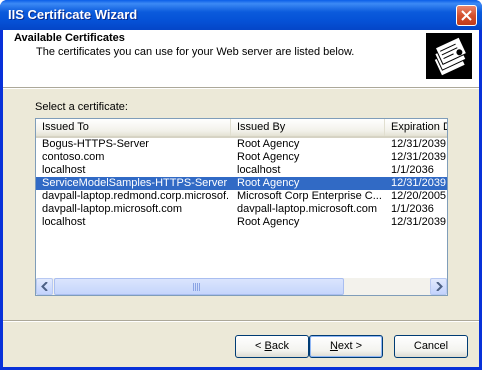 The image size is (482, 370). Describe the element at coordinates (241, 15) in the screenshot. I see `title-bar: IIS Certificate Wizard` at that location.